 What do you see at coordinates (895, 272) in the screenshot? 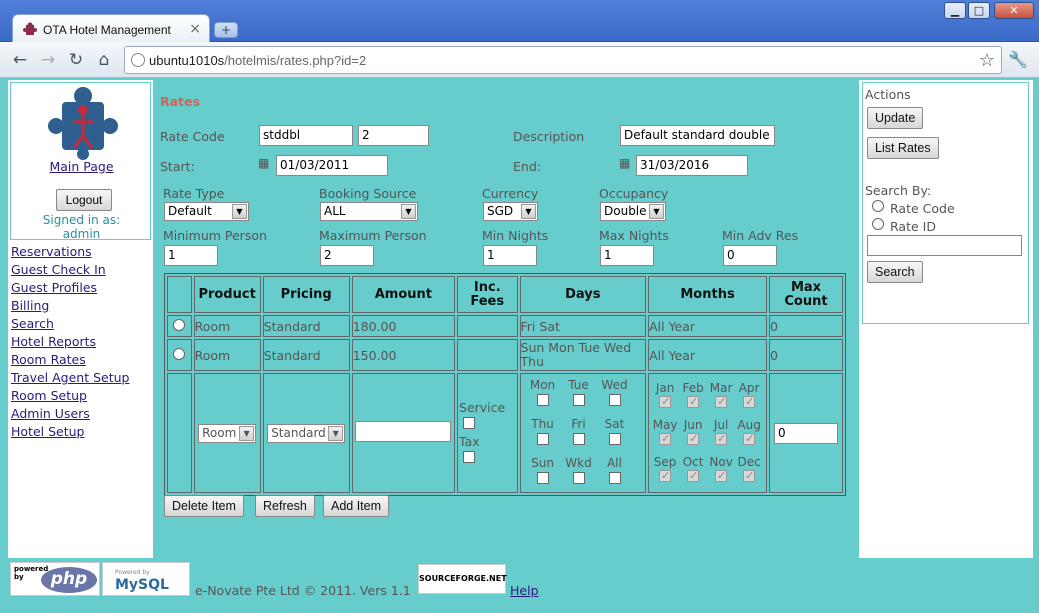
I see `search-button: Search` at bounding box center [895, 272].